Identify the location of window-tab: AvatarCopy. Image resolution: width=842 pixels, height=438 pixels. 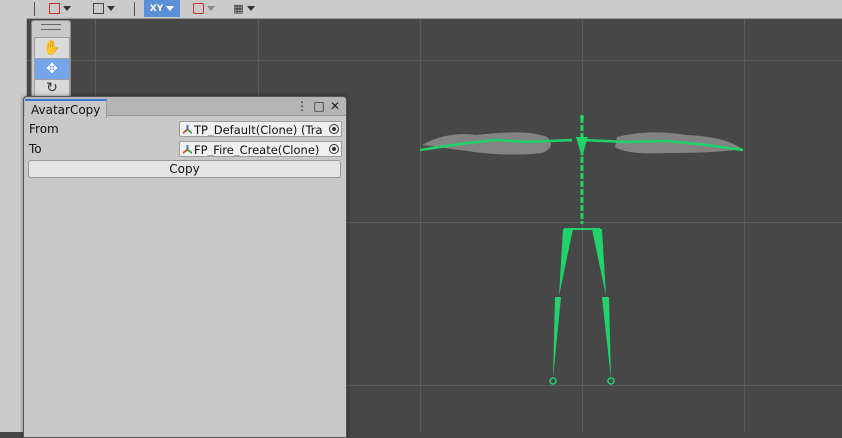
(66, 108).